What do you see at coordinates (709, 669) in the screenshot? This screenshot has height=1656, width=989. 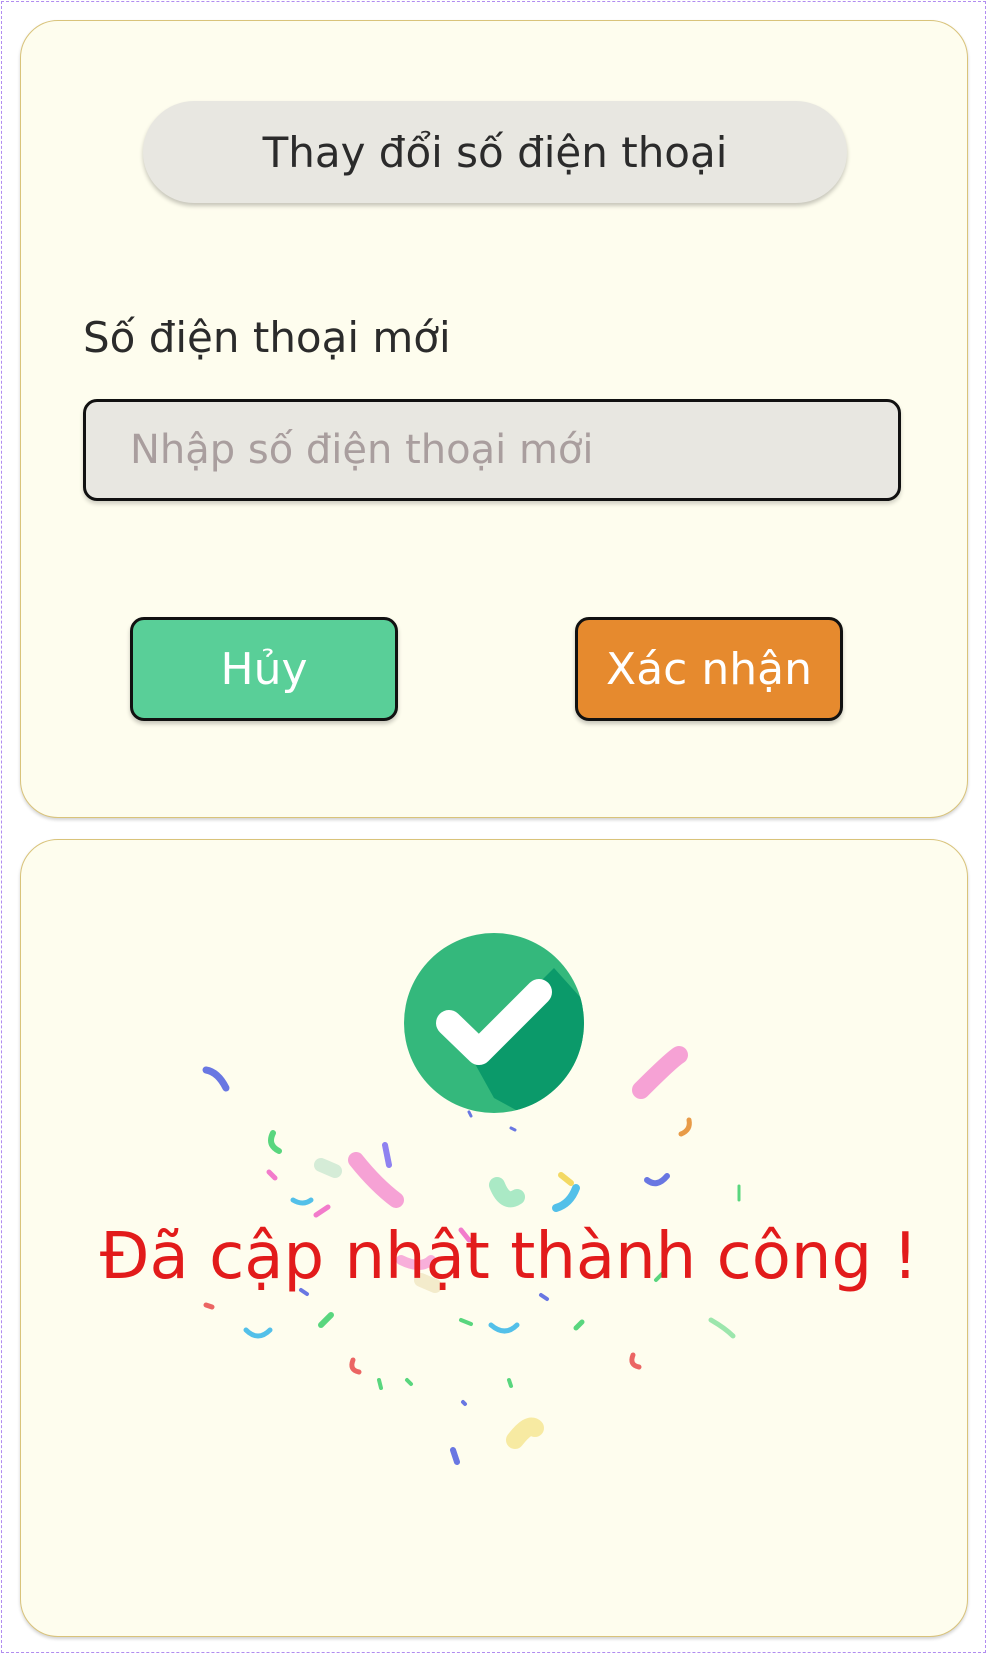 I see `confirm-button: Xác nhận` at bounding box center [709, 669].